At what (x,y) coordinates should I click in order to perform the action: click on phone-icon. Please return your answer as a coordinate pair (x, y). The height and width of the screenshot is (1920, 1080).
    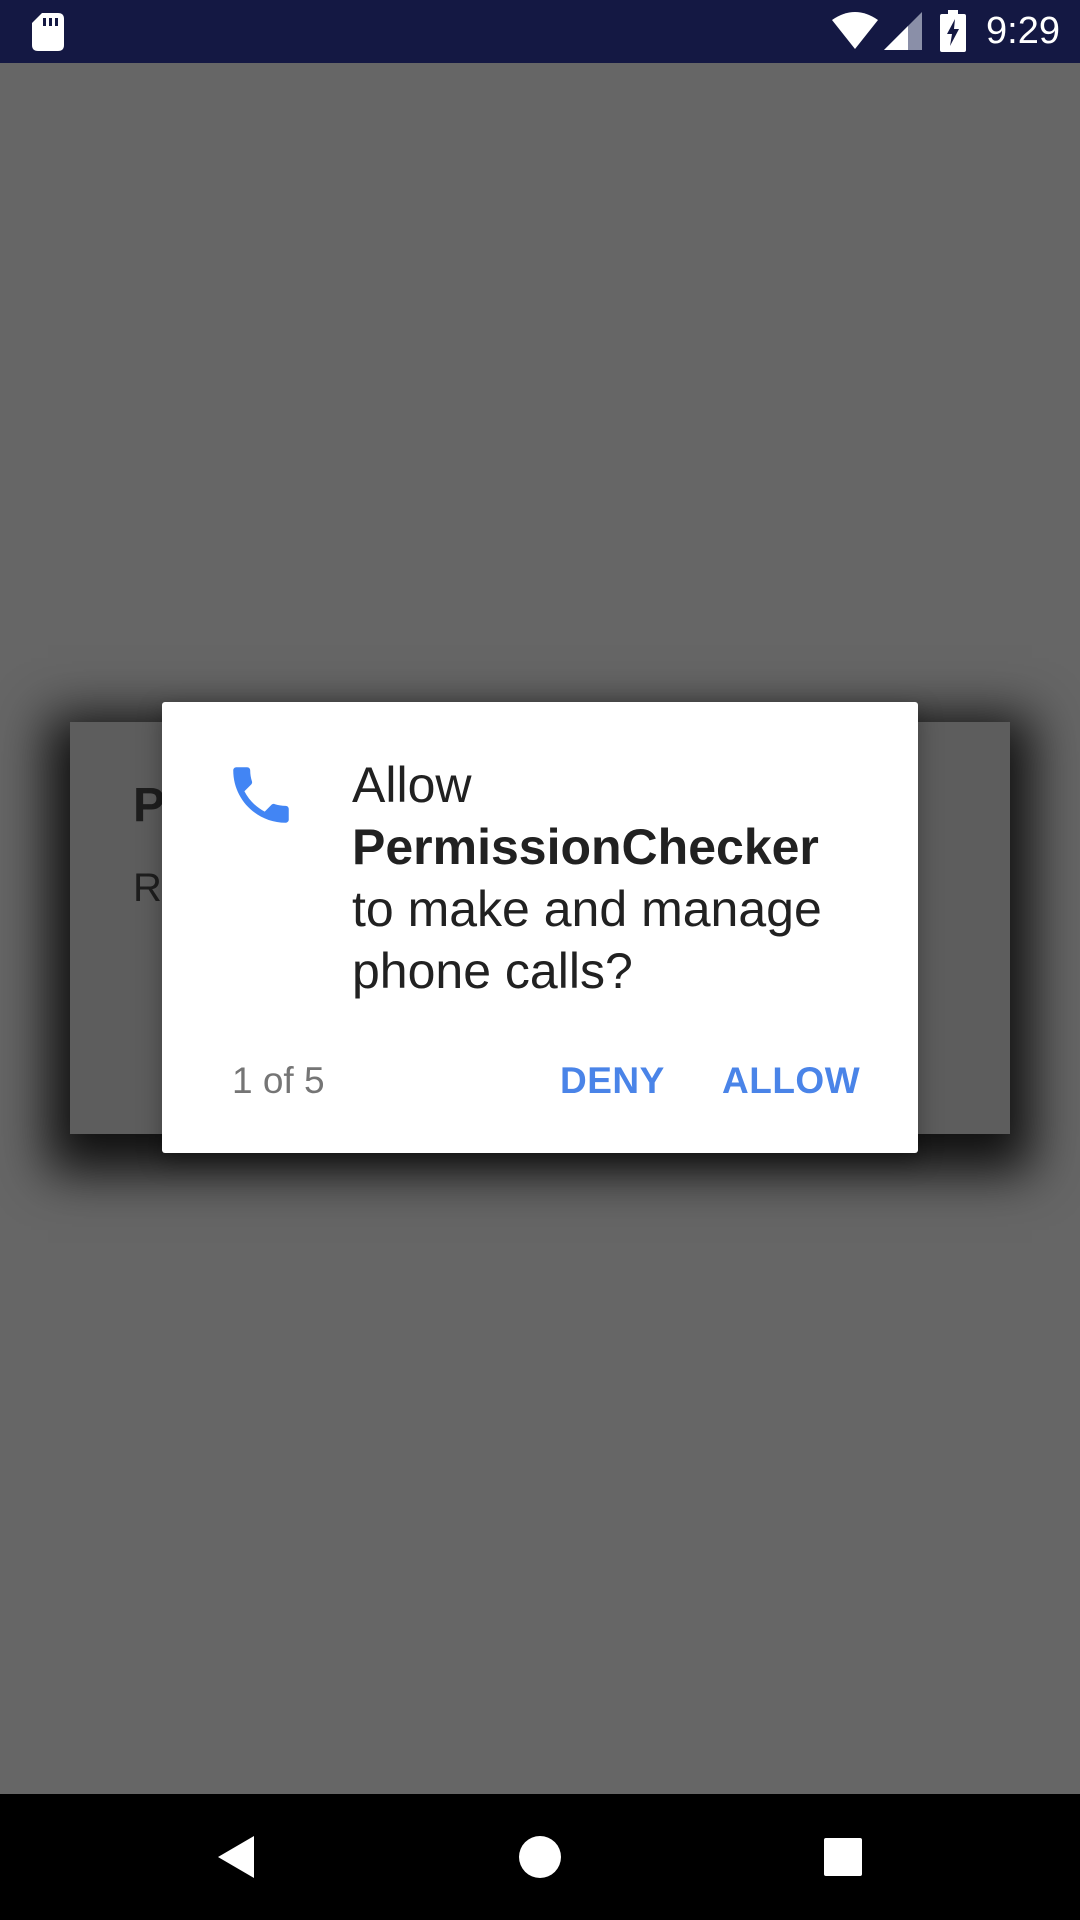
    Looking at the image, I should click on (261, 795).